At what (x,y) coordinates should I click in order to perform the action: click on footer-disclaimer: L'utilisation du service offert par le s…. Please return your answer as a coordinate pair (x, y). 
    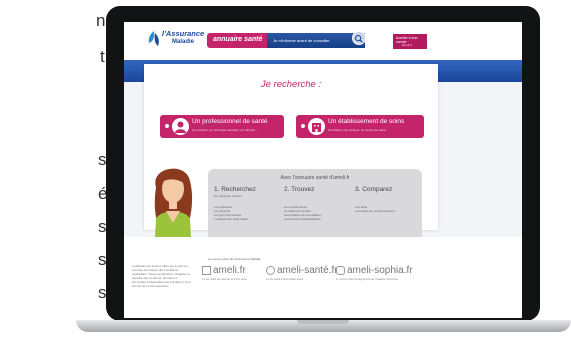
    Looking at the image, I should click on (161, 276).